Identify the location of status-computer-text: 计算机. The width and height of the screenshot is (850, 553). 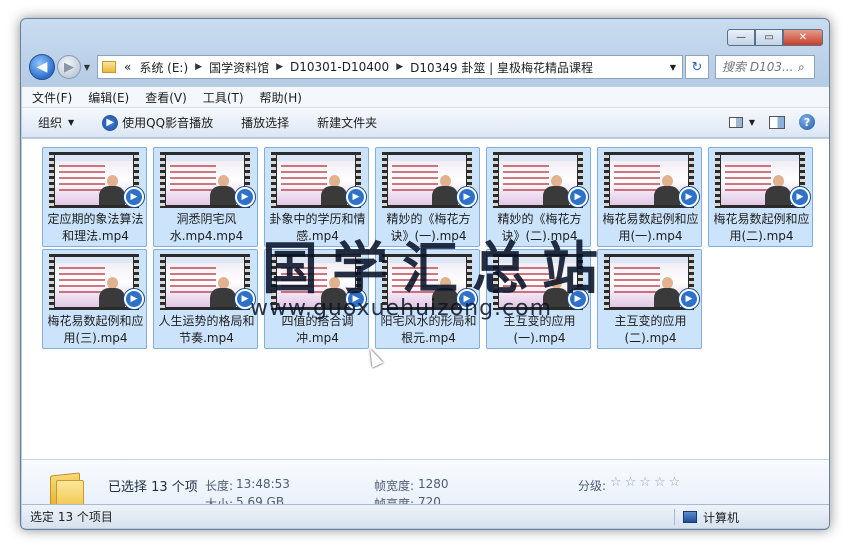
(720, 517).